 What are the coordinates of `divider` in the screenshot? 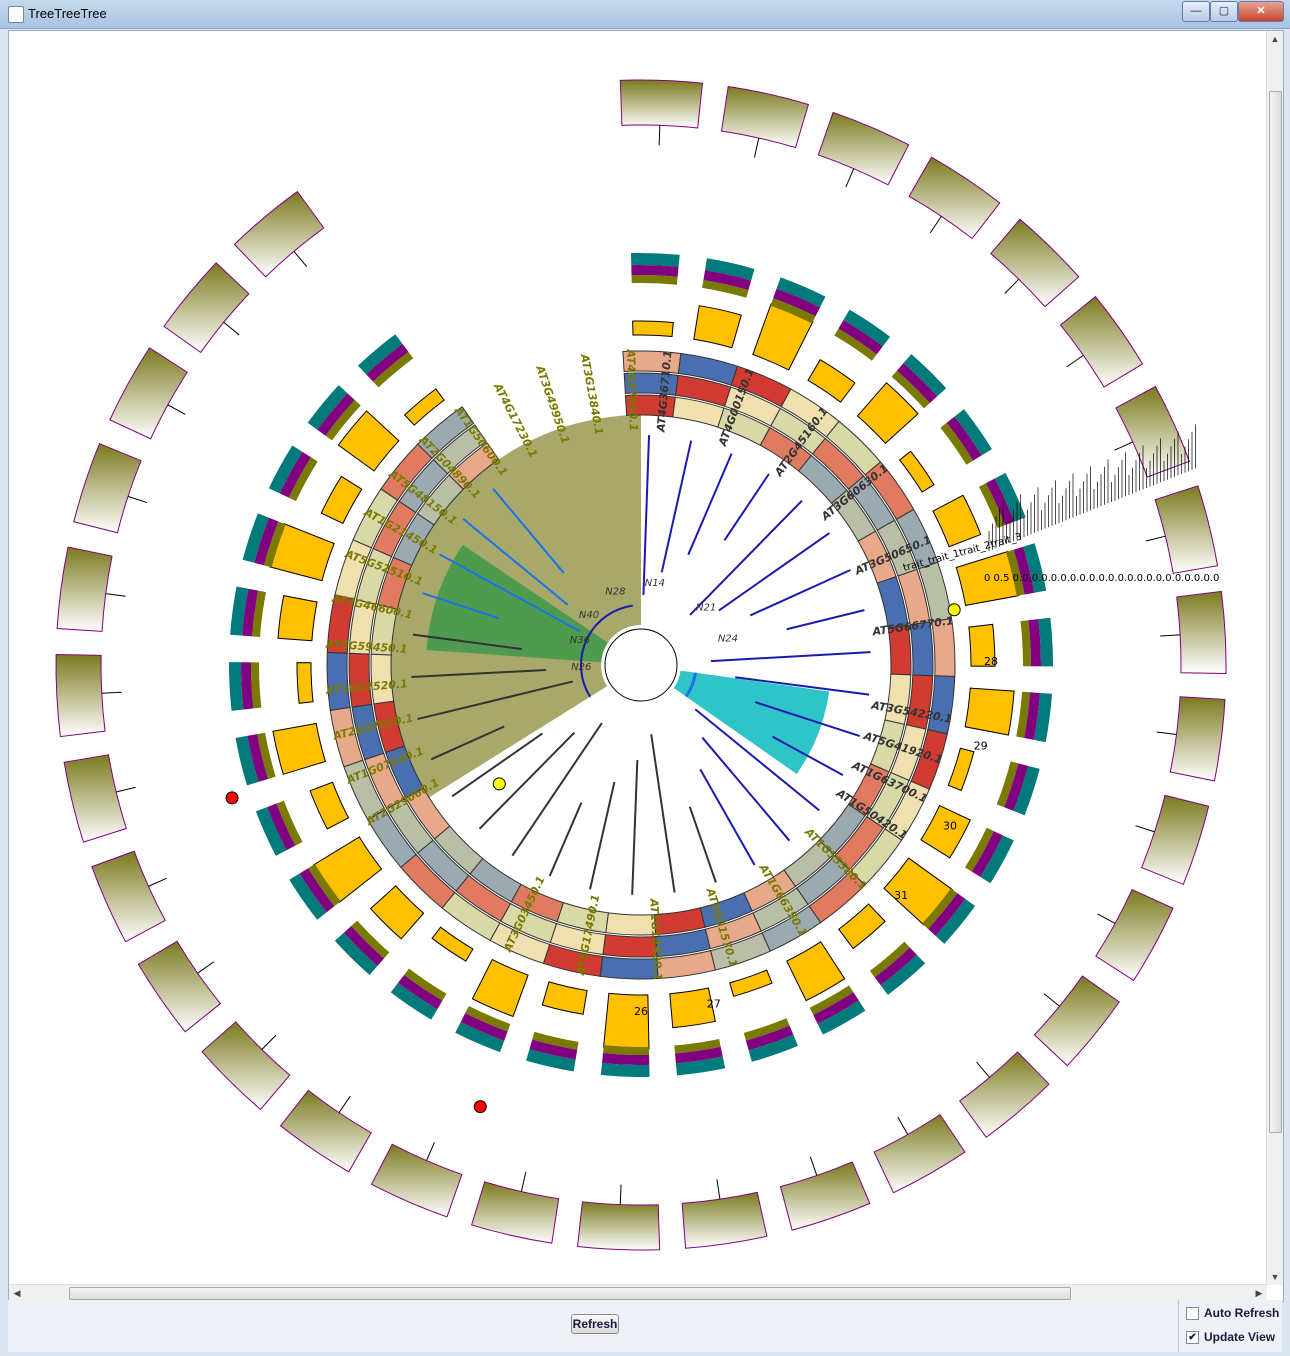 It's located at (1178, 1326).